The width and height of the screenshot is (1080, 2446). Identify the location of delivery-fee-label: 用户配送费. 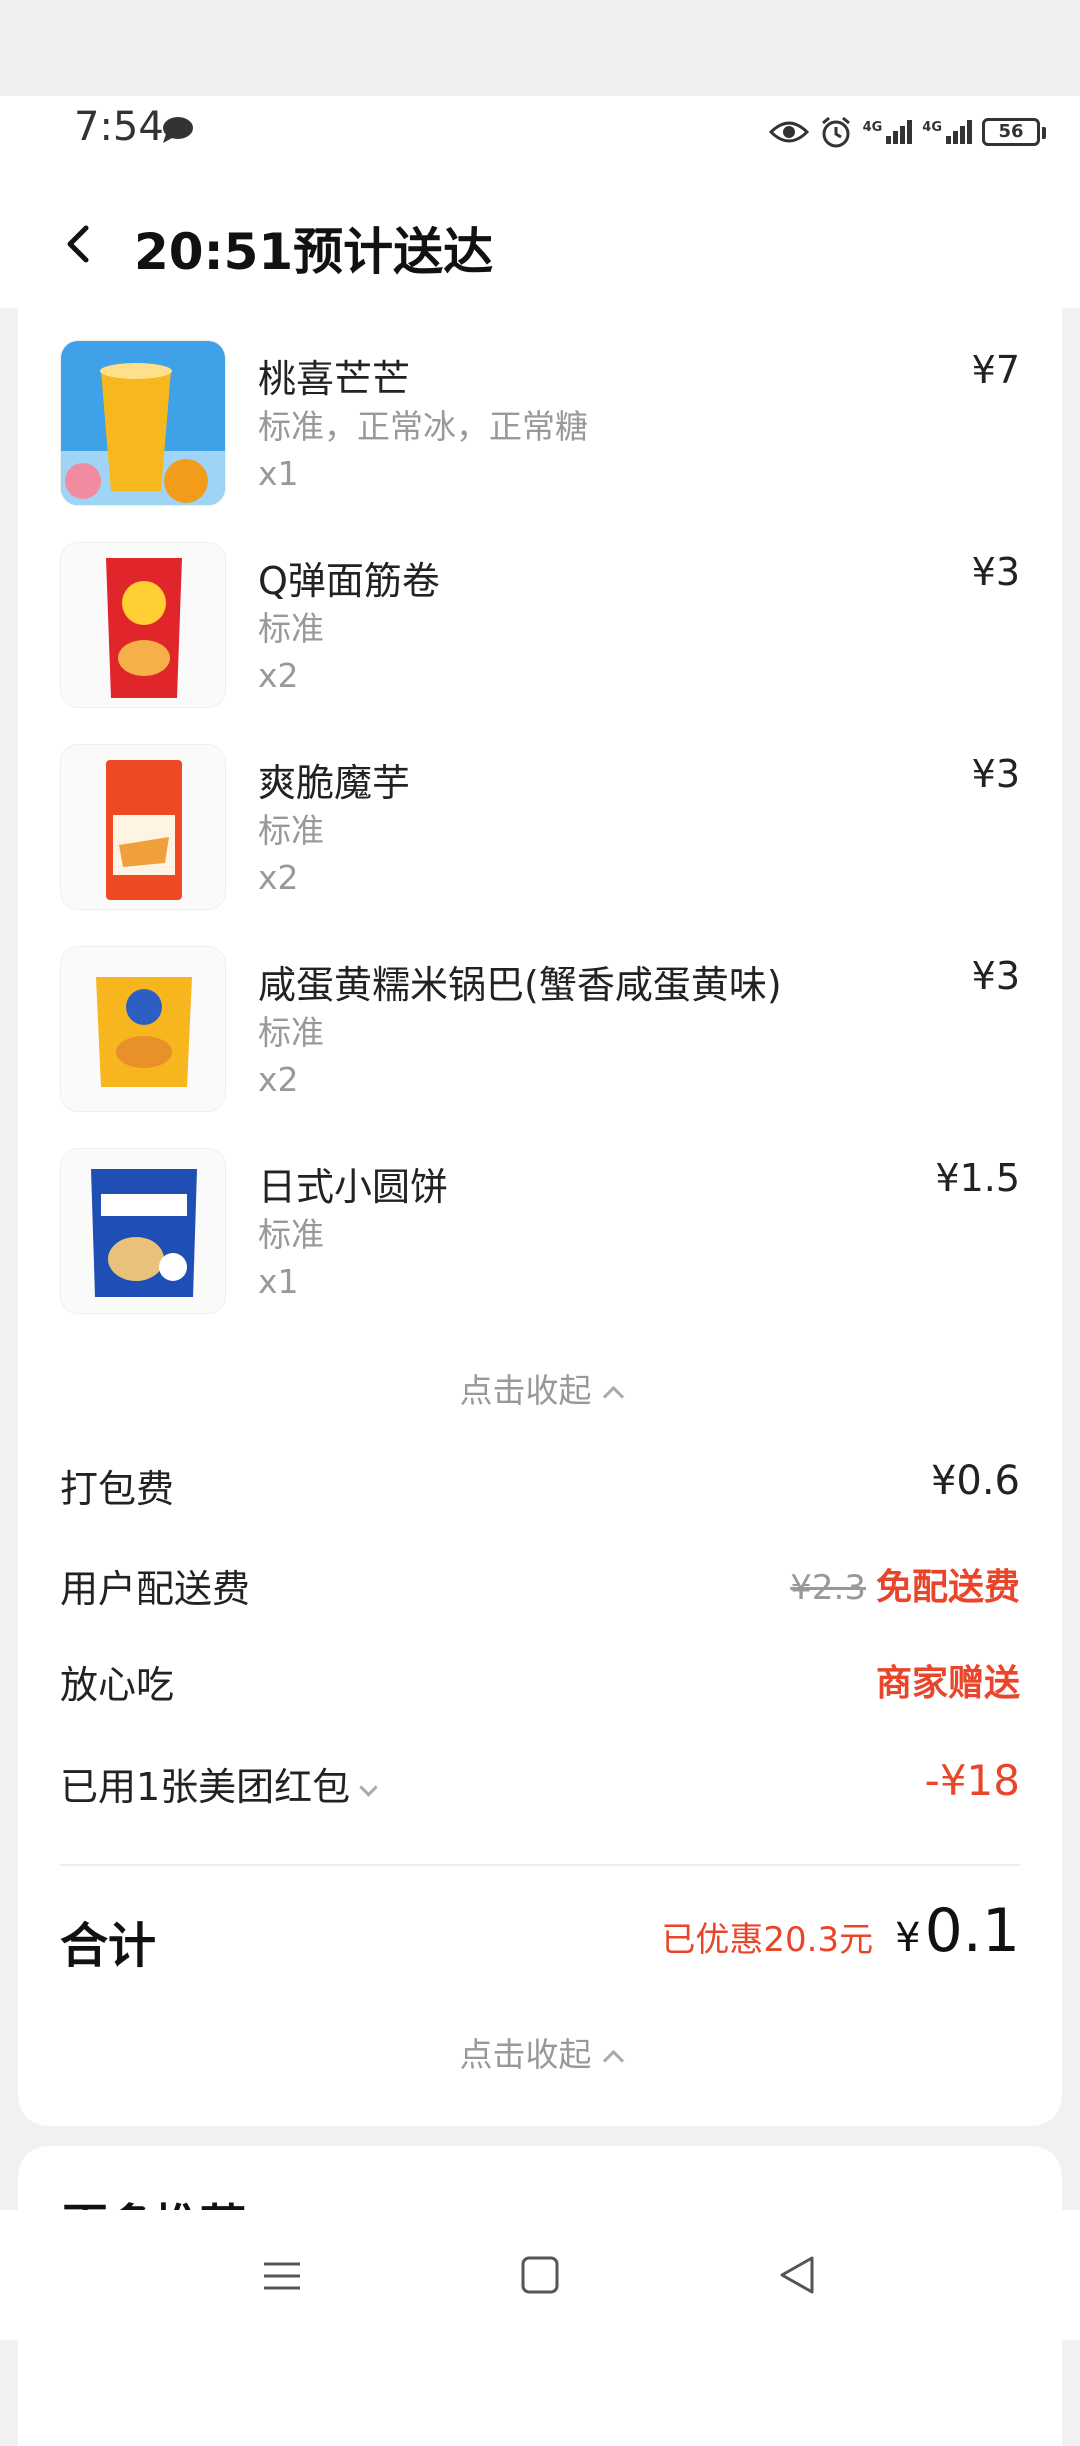
(155, 1589).